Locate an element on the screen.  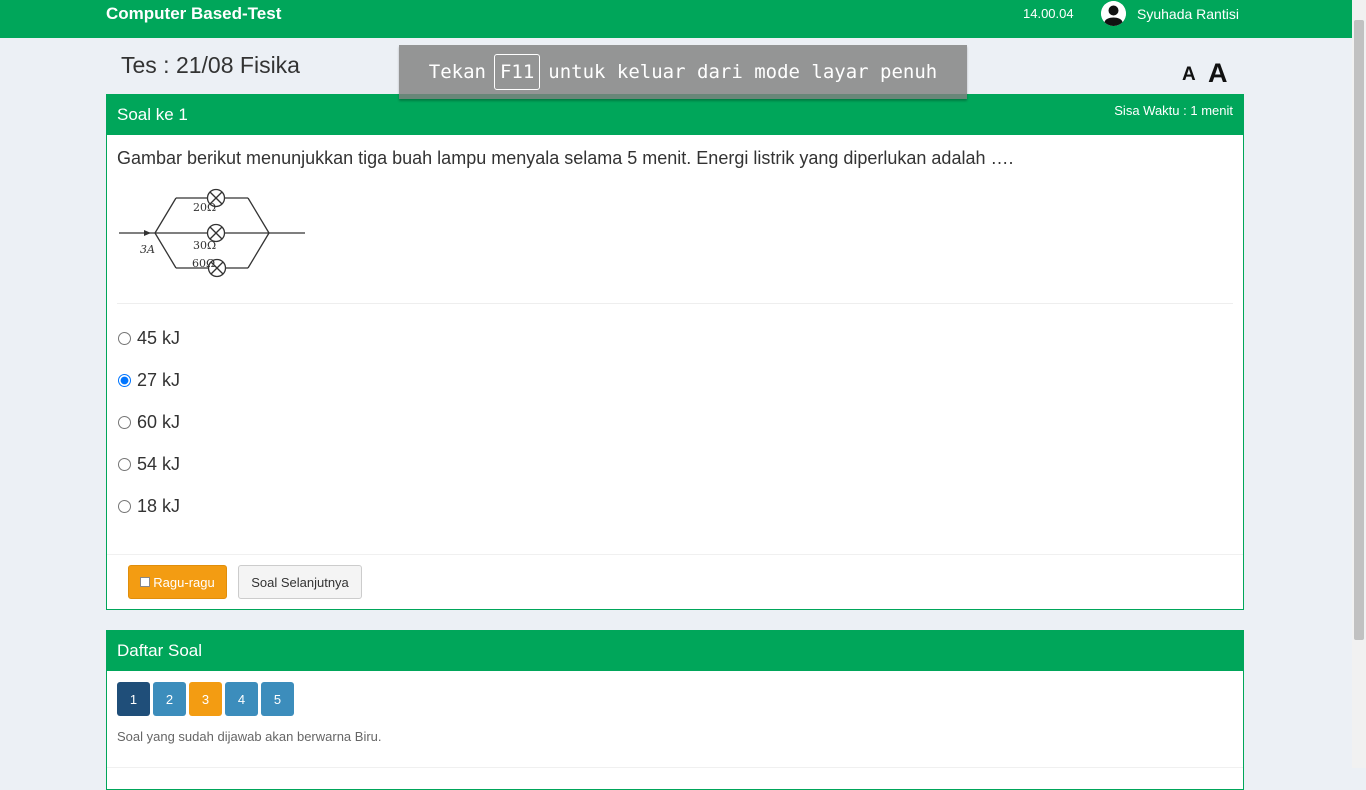
answer-option: 27 kJ is located at coordinates (148, 380).